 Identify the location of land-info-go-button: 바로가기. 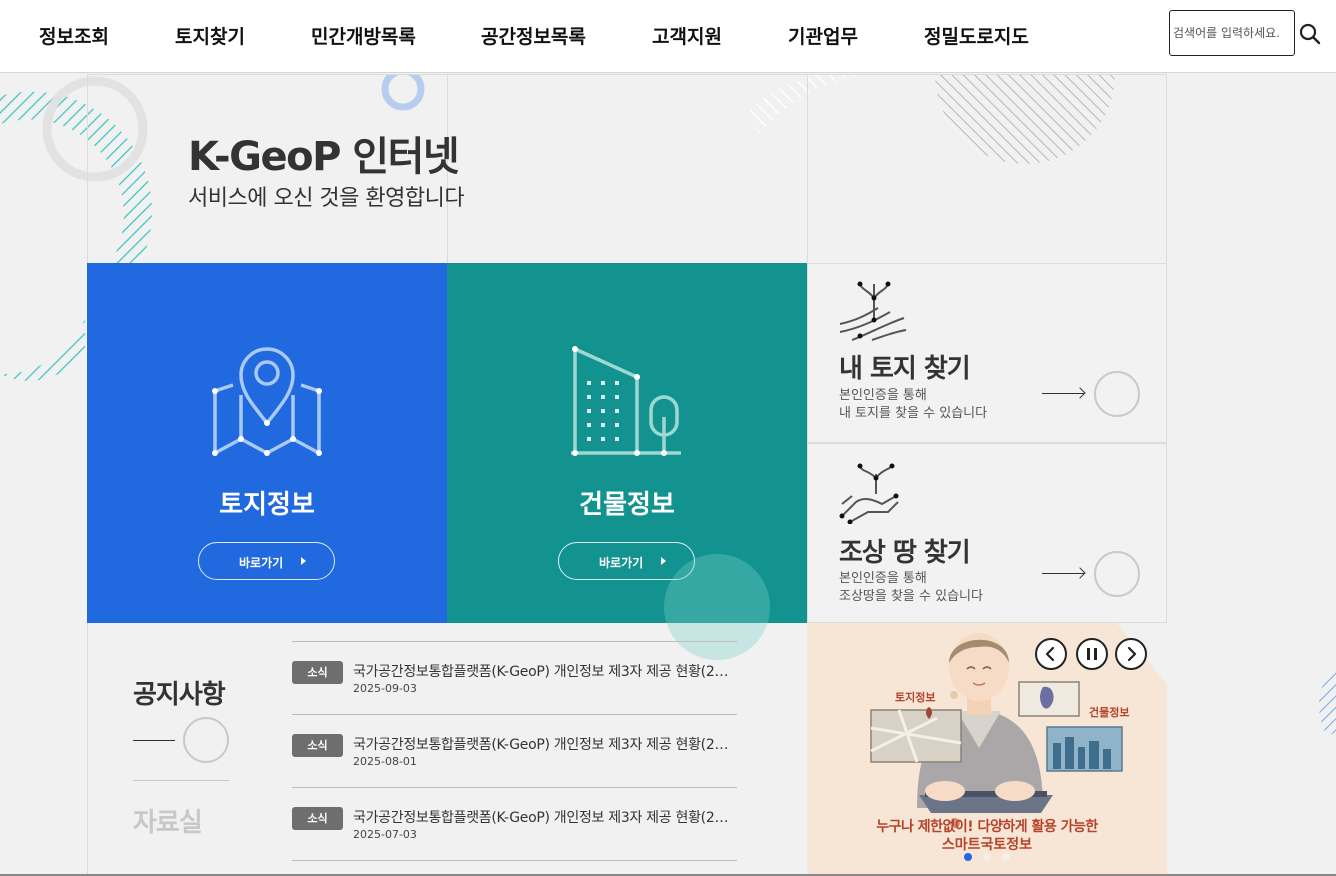
(266, 561).